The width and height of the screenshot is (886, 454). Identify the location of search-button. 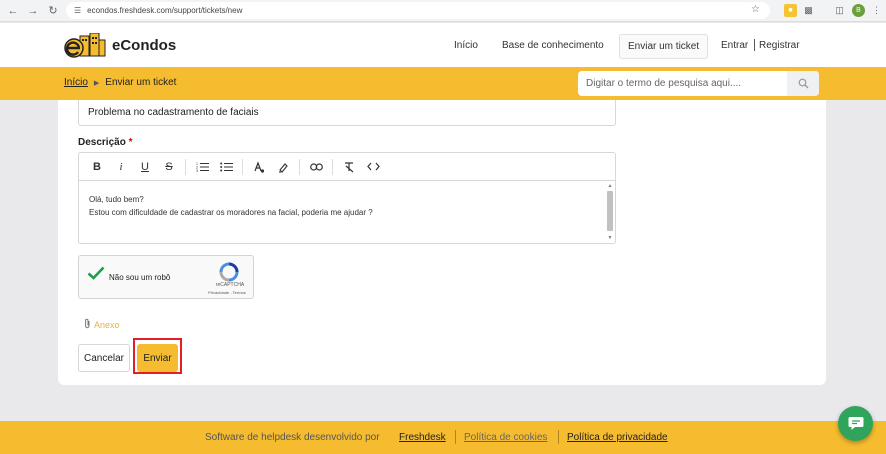
(803, 83).